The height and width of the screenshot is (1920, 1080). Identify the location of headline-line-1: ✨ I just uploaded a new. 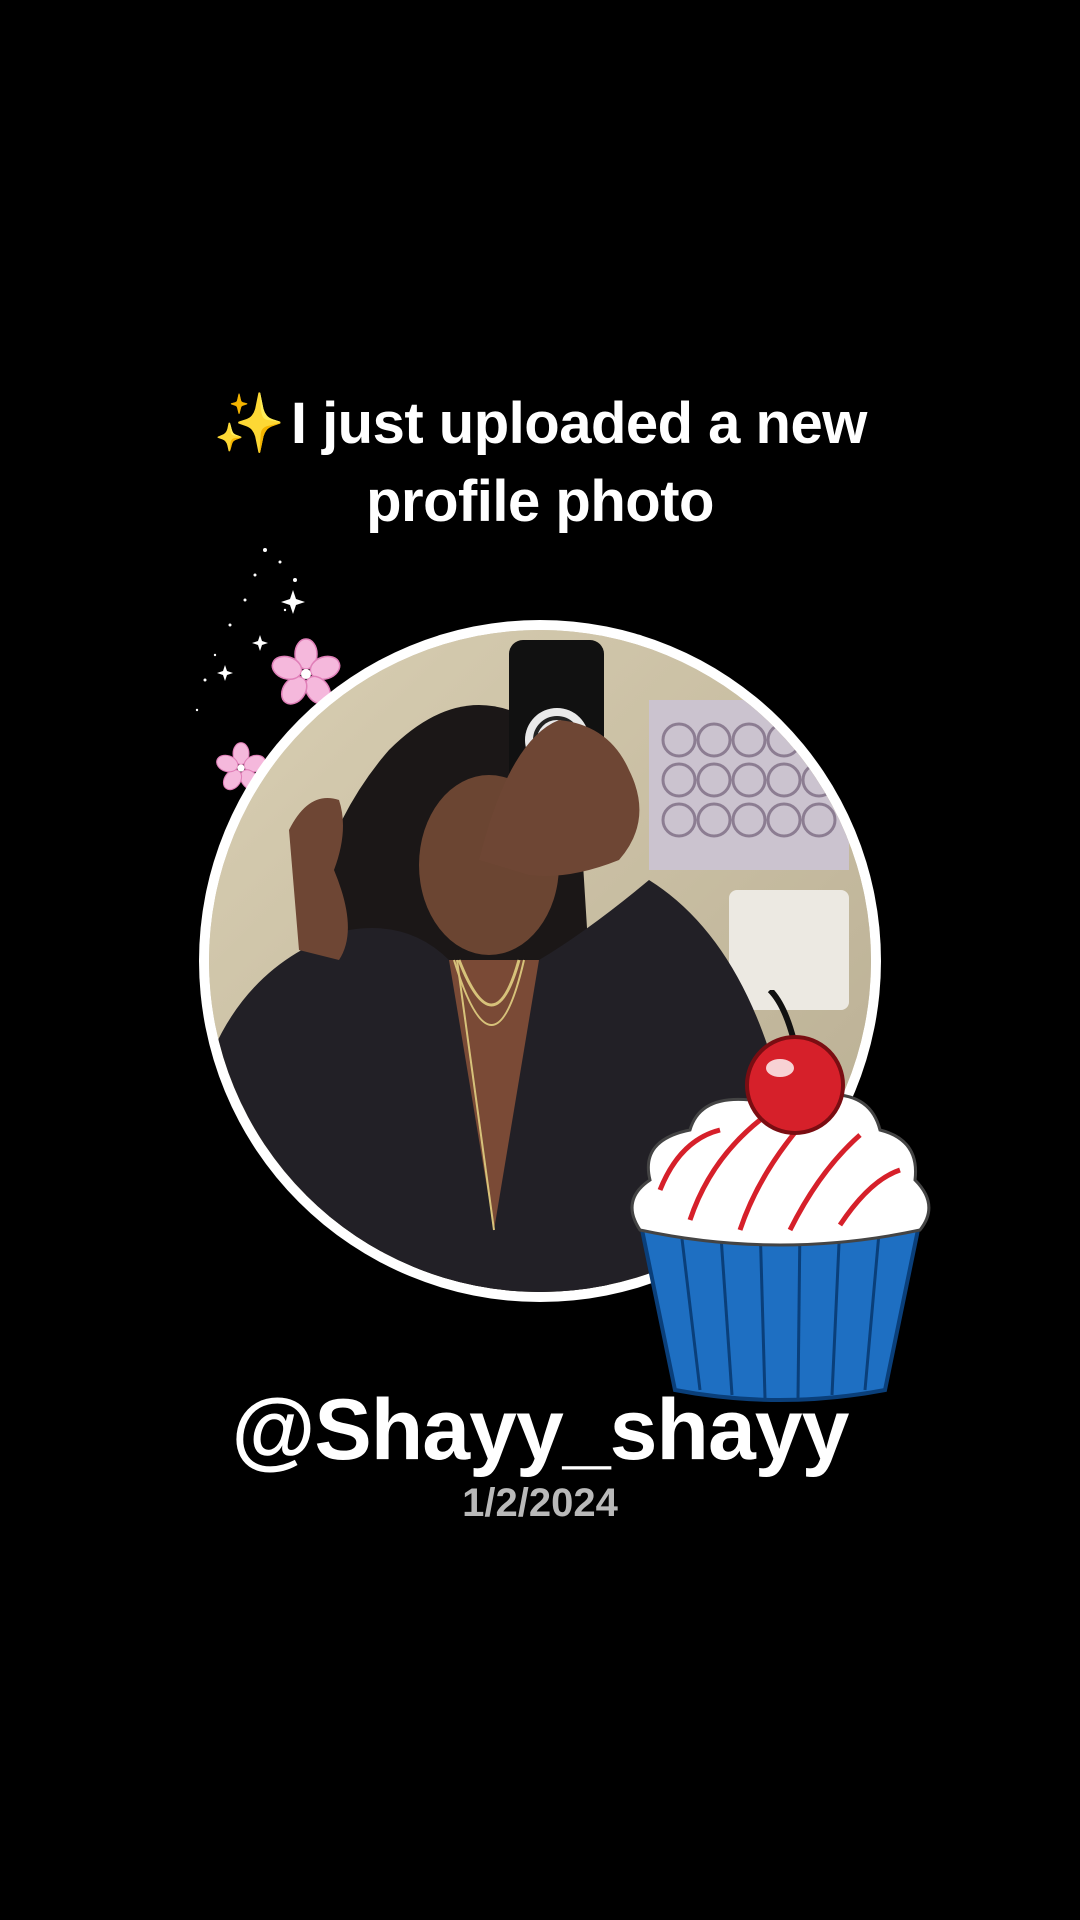
(540, 424).